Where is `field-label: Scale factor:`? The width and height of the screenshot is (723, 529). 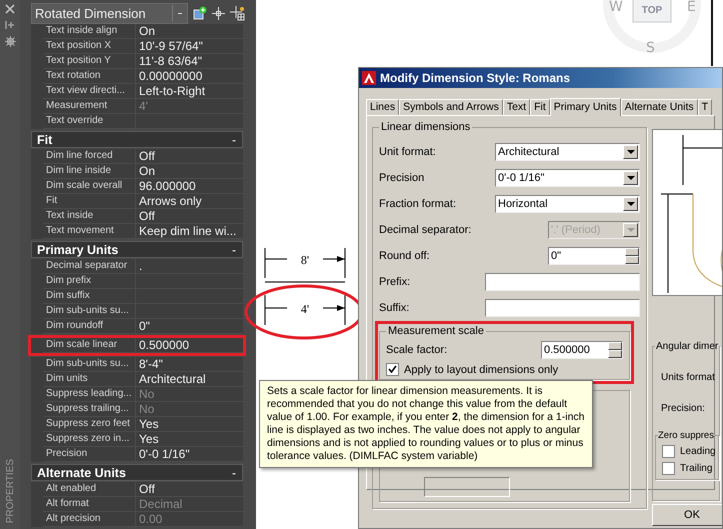 field-label: Scale factor: is located at coordinates (417, 350).